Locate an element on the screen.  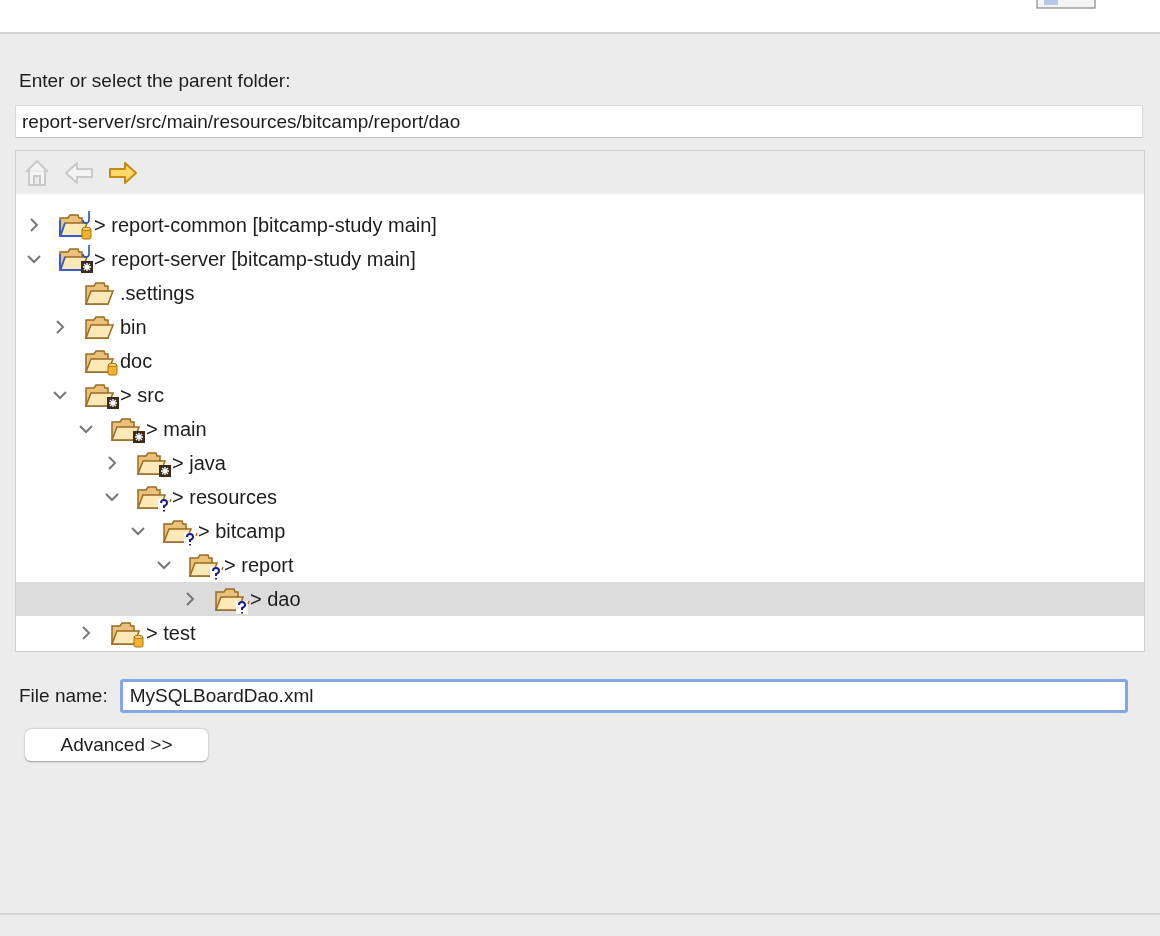
tree-item: > bitcamp is located at coordinates (580, 531).